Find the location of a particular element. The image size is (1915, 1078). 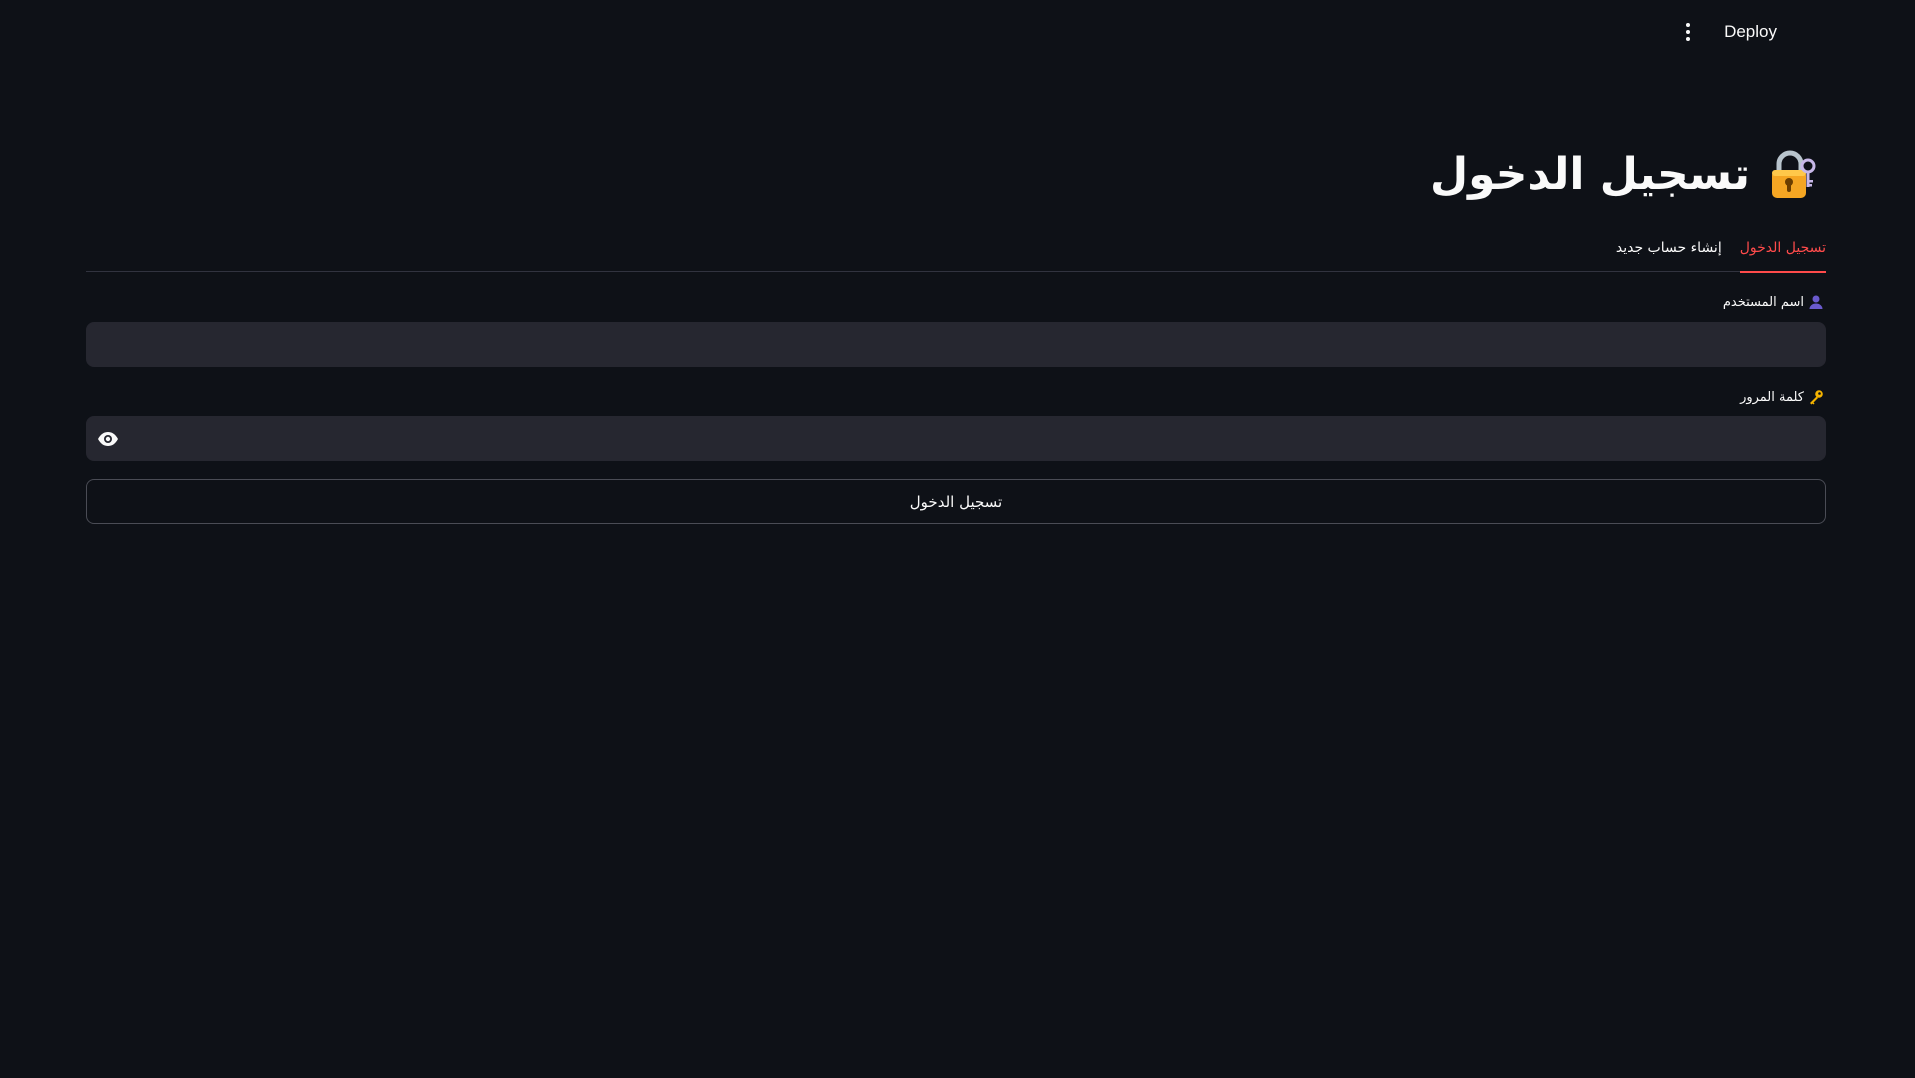

username-field-wrapper is located at coordinates (956, 344).